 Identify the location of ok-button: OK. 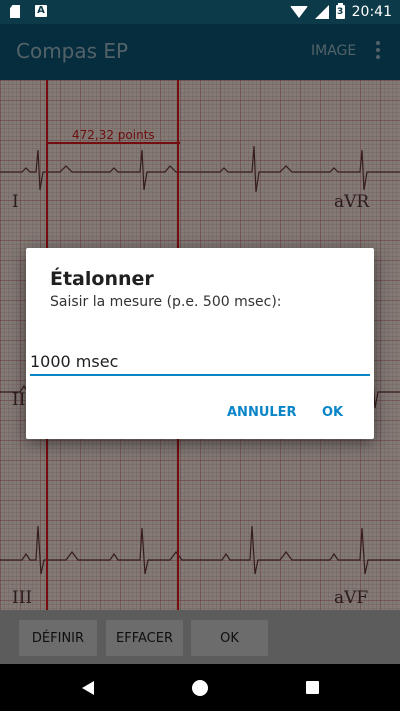
(332, 412).